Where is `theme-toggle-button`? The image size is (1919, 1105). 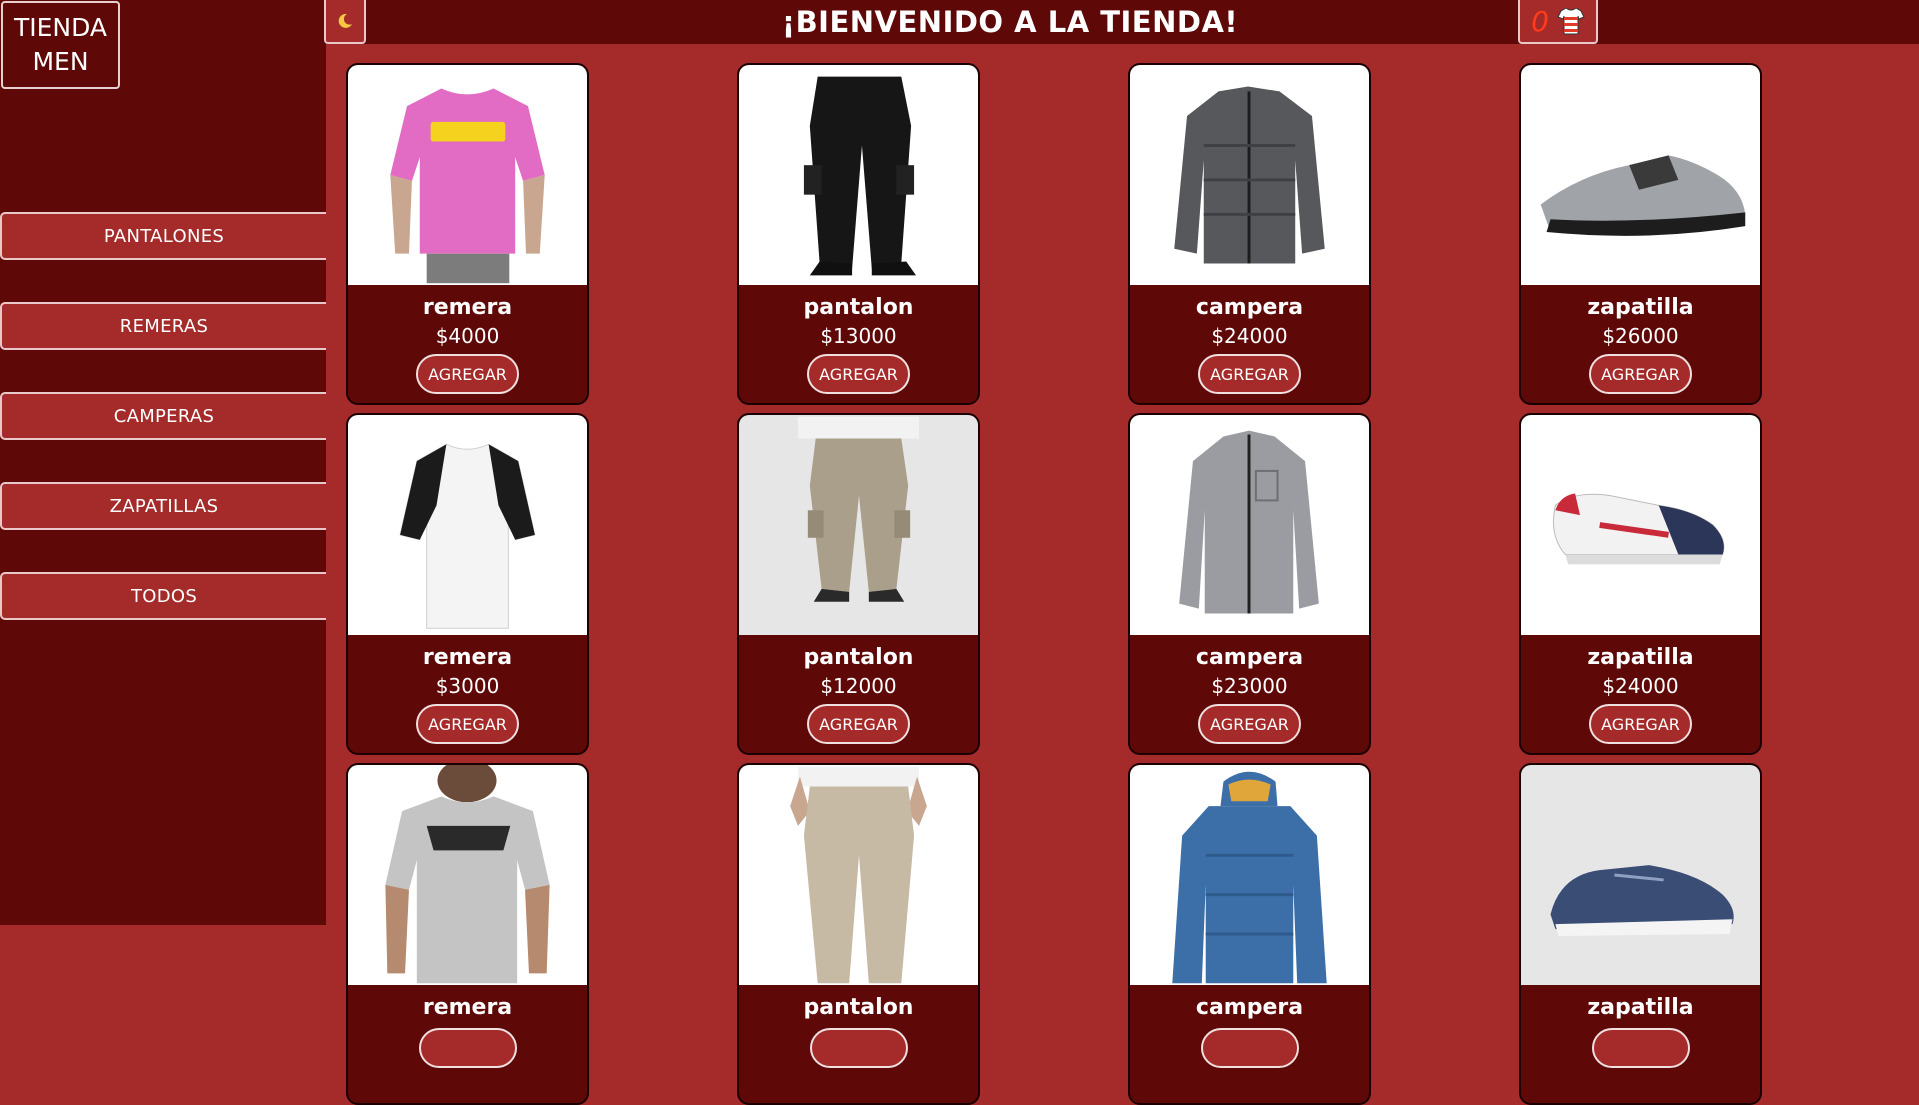 theme-toggle-button is located at coordinates (345, 22).